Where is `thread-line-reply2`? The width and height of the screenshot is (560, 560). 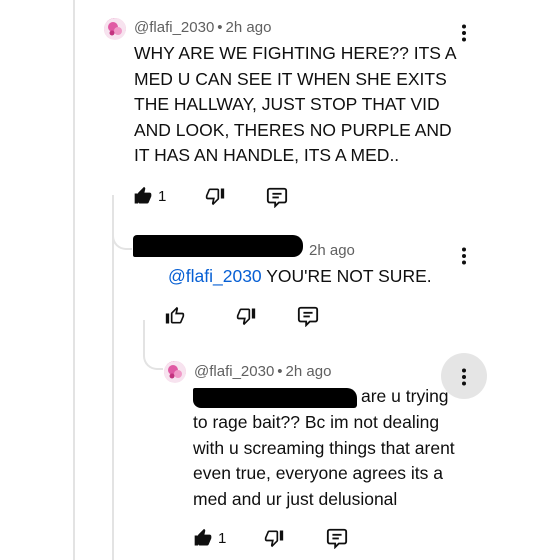
thread-line-reply2 is located at coordinates (144, 331).